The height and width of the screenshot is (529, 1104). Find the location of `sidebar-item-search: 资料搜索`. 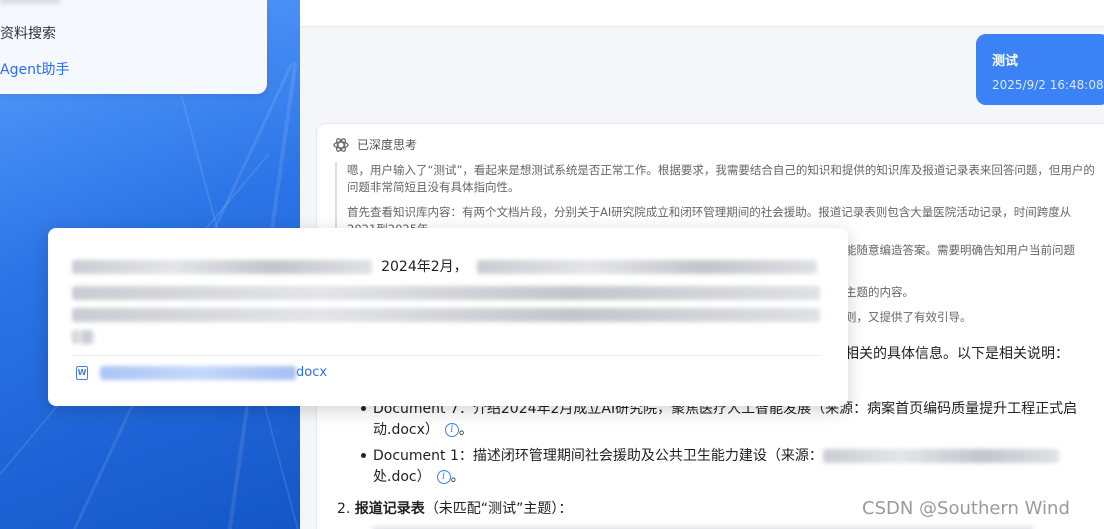

sidebar-item-search: 资料搜索 is located at coordinates (28, 33).